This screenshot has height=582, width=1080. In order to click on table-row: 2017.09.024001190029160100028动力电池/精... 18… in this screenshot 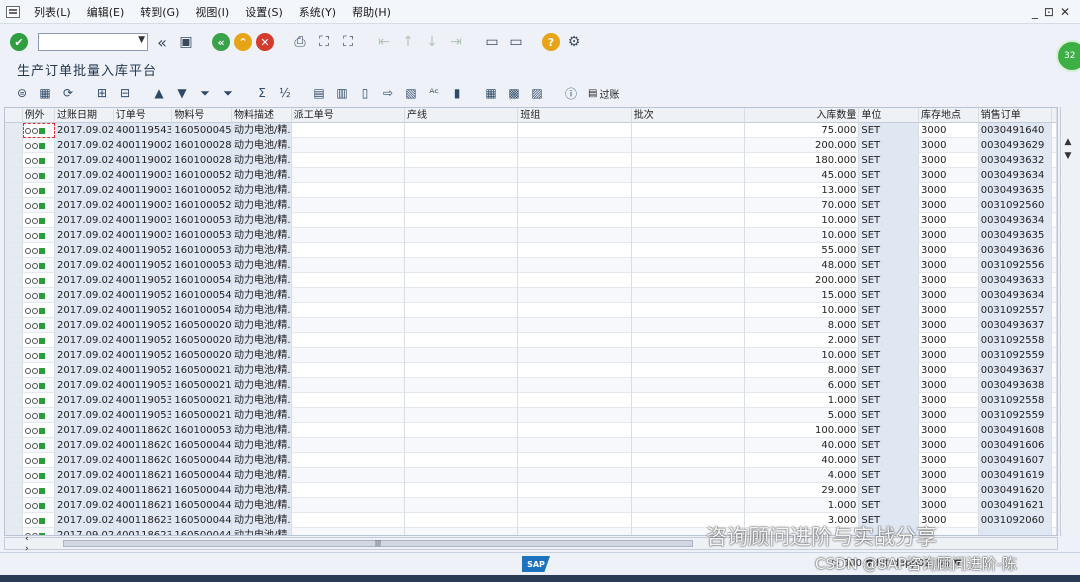, I will do `click(531, 160)`.